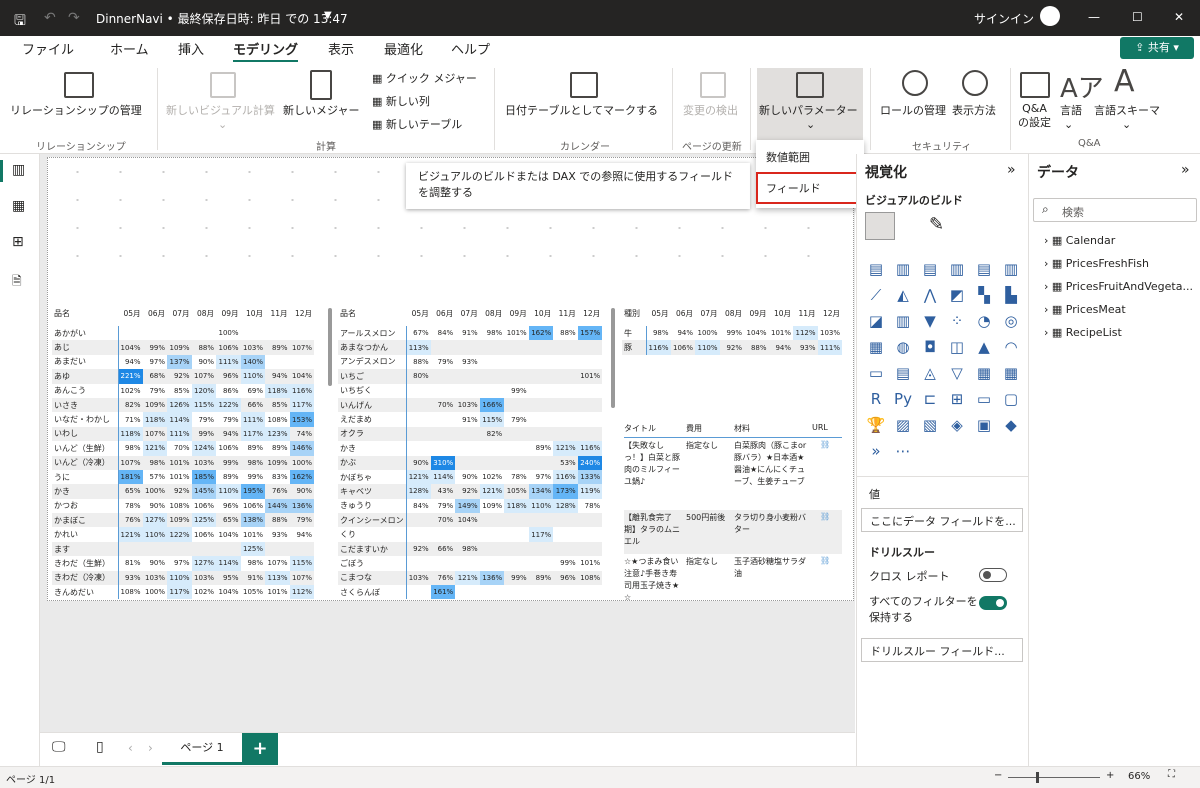 The width and height of the screenshot is (1200, 788). What do you see at coordinates (330, 347) in the screenshot?
I see `scrollbar` at bounding box center [330, 347].